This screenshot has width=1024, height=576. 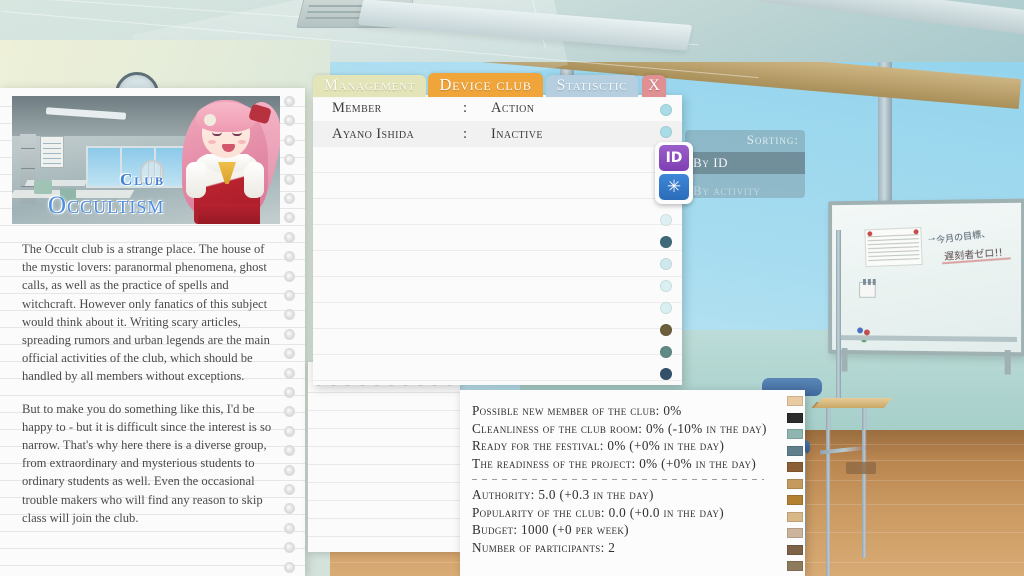 I want to click on sort-option-by-activity: By activity, so click(x=745, y=191).